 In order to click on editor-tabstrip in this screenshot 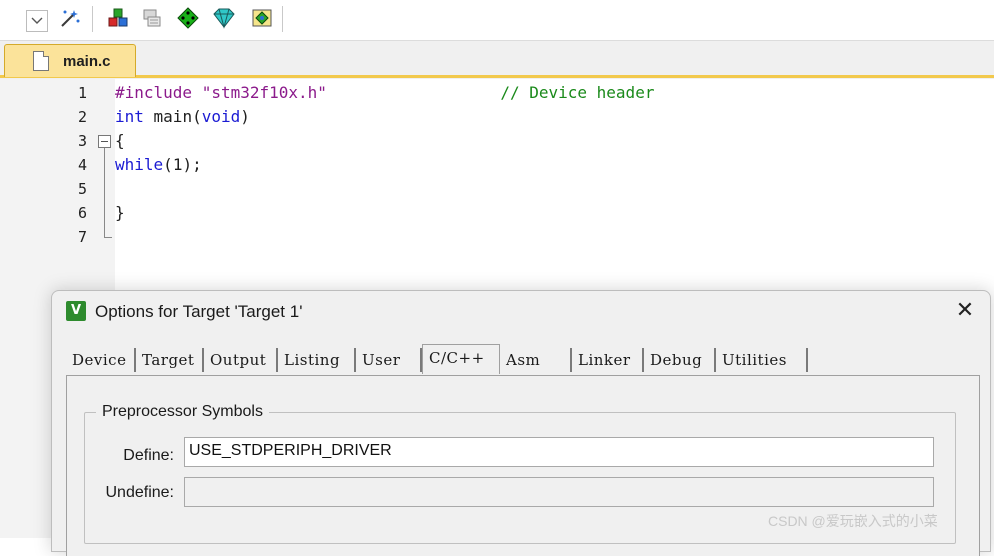, I will do `click(497, 59)`.